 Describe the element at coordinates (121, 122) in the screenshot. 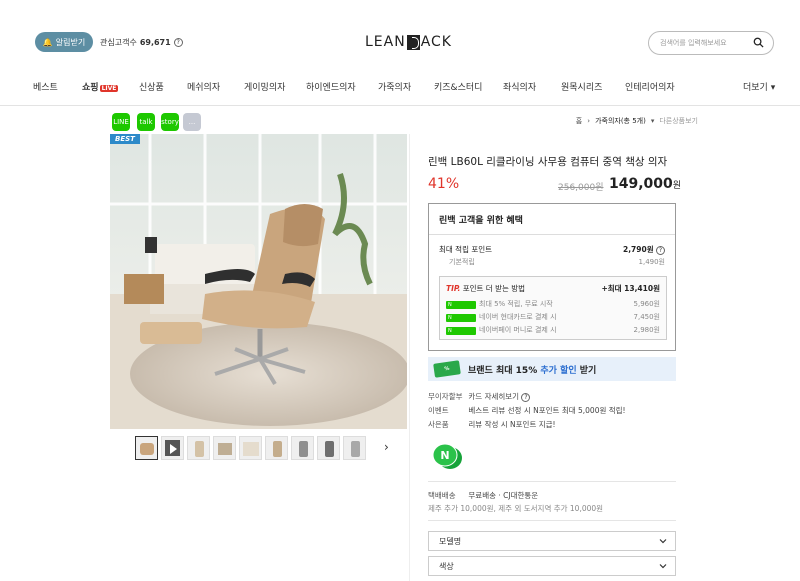

I see `share-line-icon: LINE` at that location.